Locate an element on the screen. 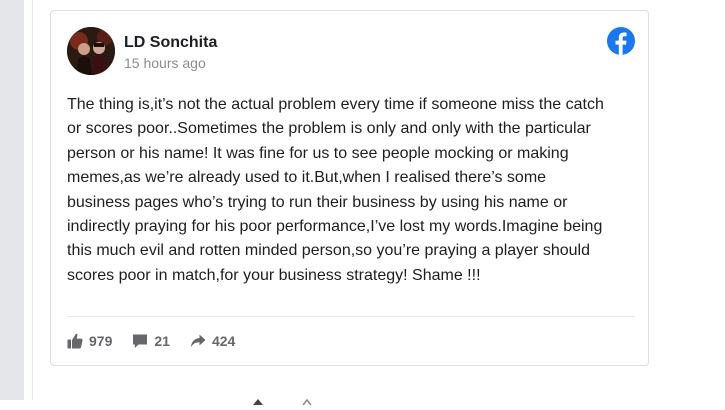 This screenshot has width=725, height=410. like-count-button: 979 is located at coordinates (89, 341).